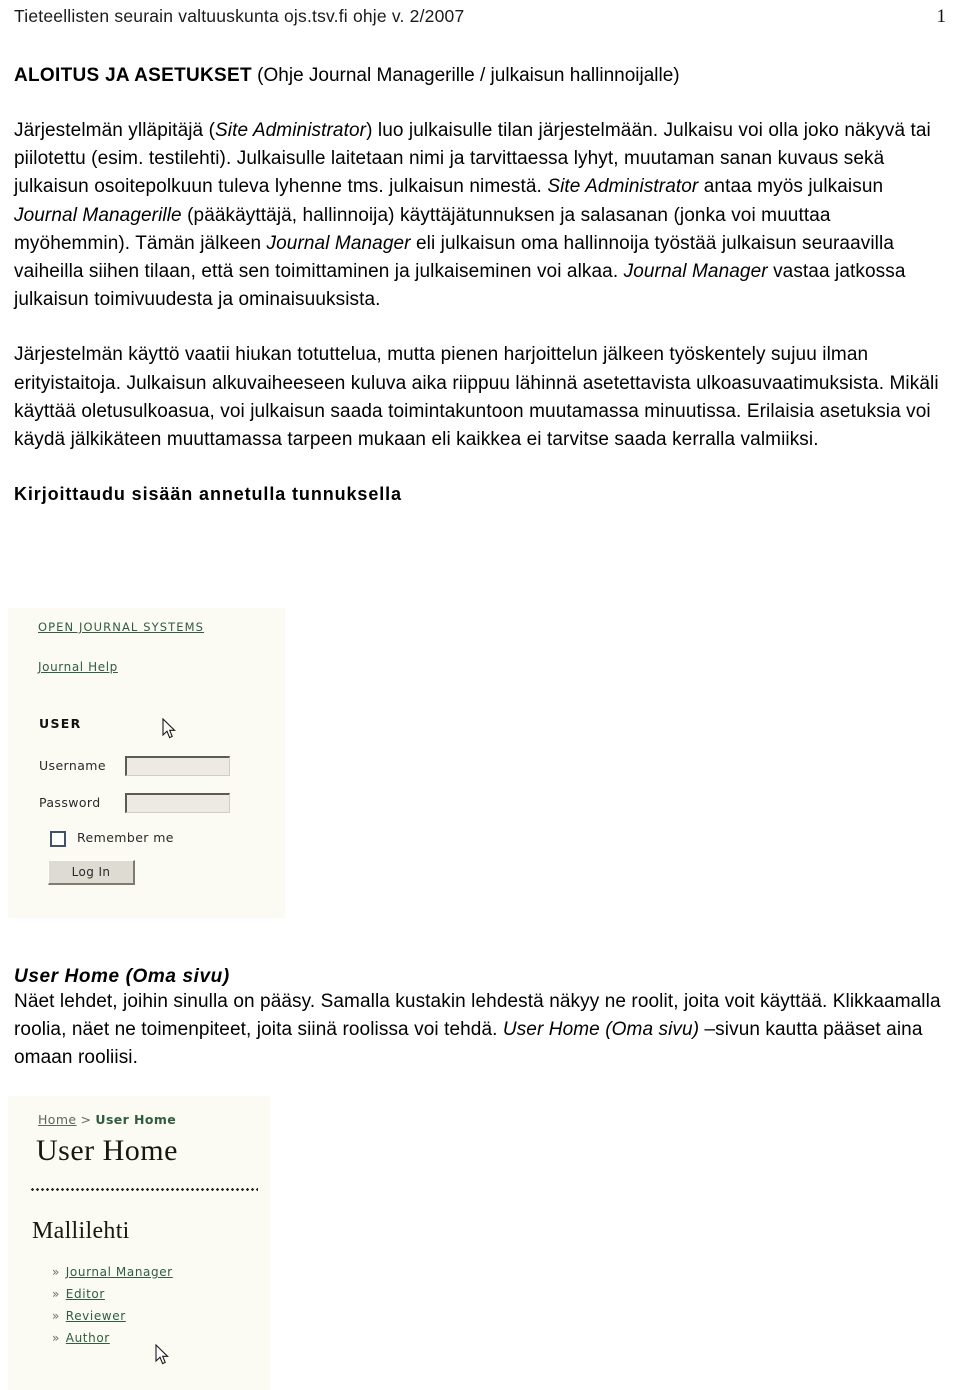  I want to click on journal-help-link: Journal Help, so click(78, 667).